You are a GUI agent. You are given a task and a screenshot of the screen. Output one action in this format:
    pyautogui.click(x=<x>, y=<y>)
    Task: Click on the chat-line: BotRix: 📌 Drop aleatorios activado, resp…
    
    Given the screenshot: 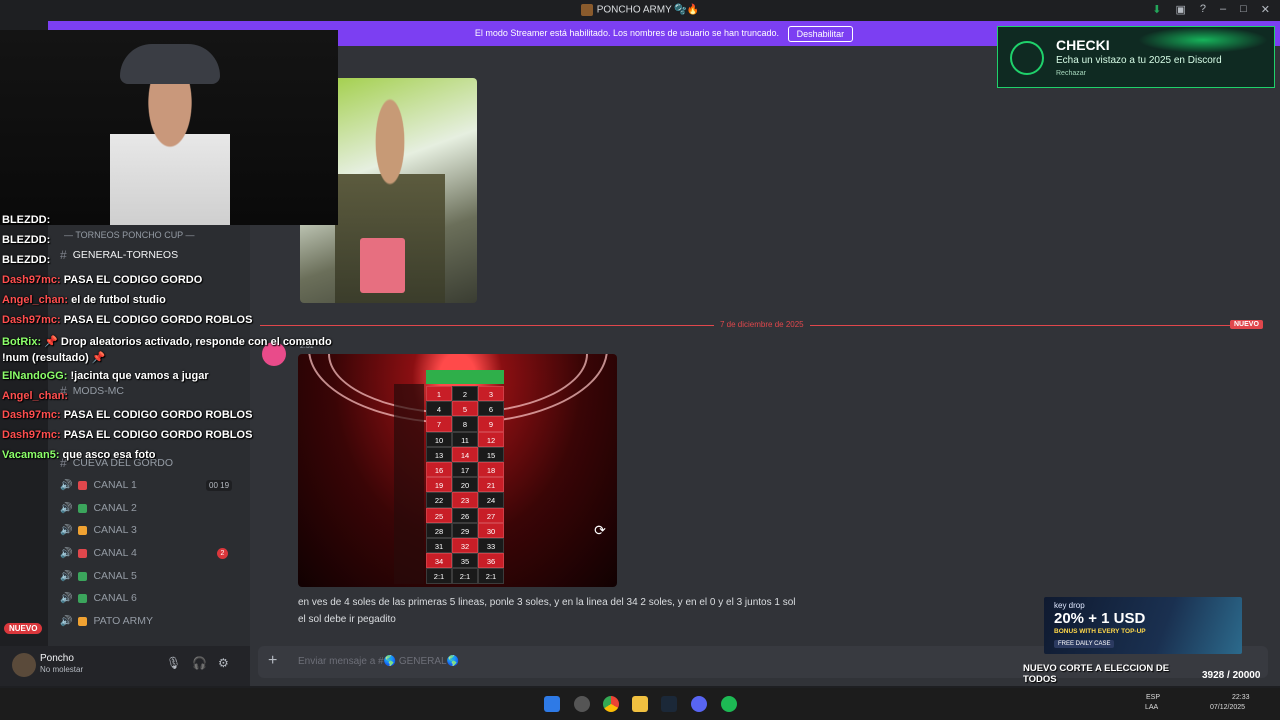 What is the action you would take?
    pyautogui.click(x=167, y=350)
    